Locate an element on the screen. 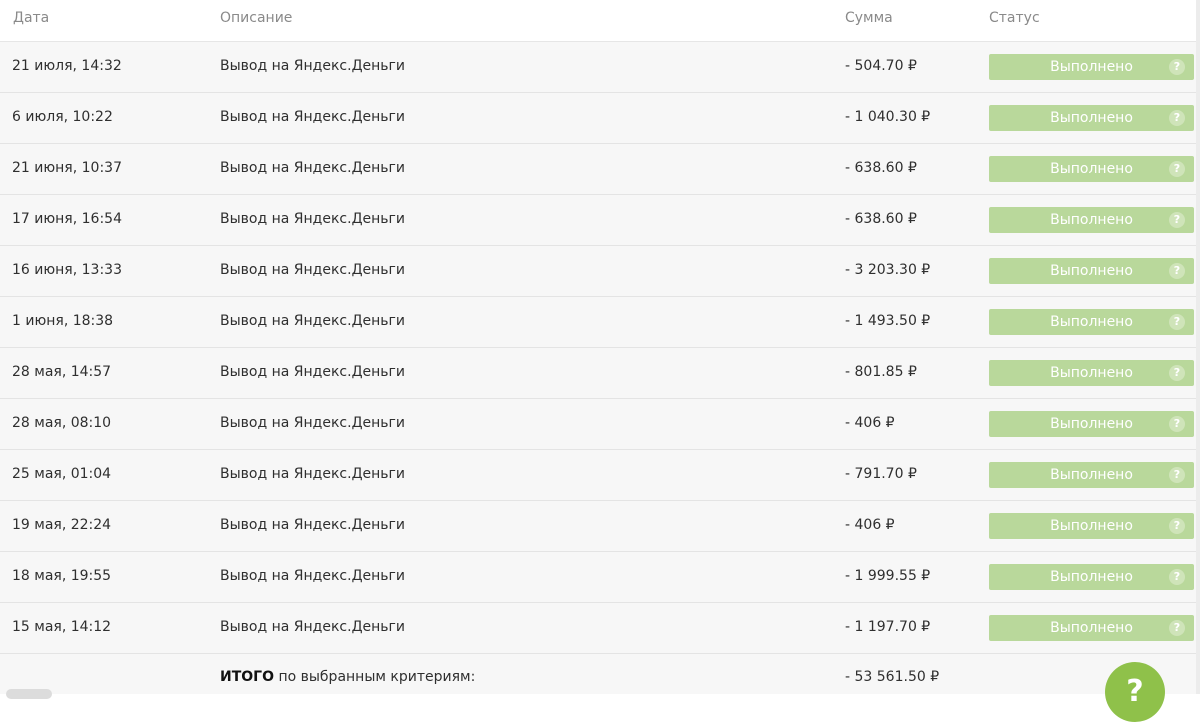 This screenshot has width=1200, height=722. scroll-indicator is located at coordinates (29, 694).